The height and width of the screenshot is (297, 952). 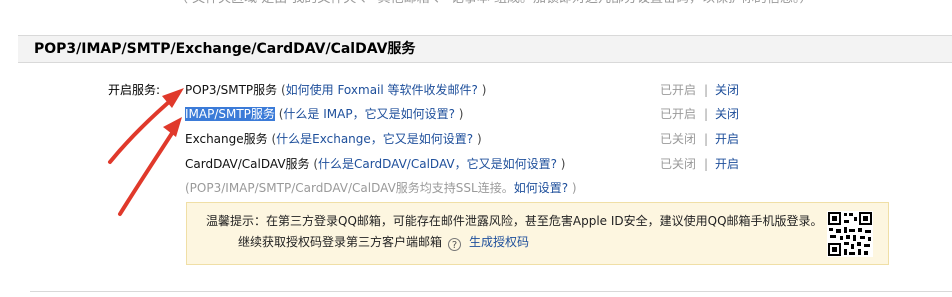 What do you see at coordinates (134, 90) in the screenshot?
I see `service-label: 开启服务:` at bounding box center [134, 90].